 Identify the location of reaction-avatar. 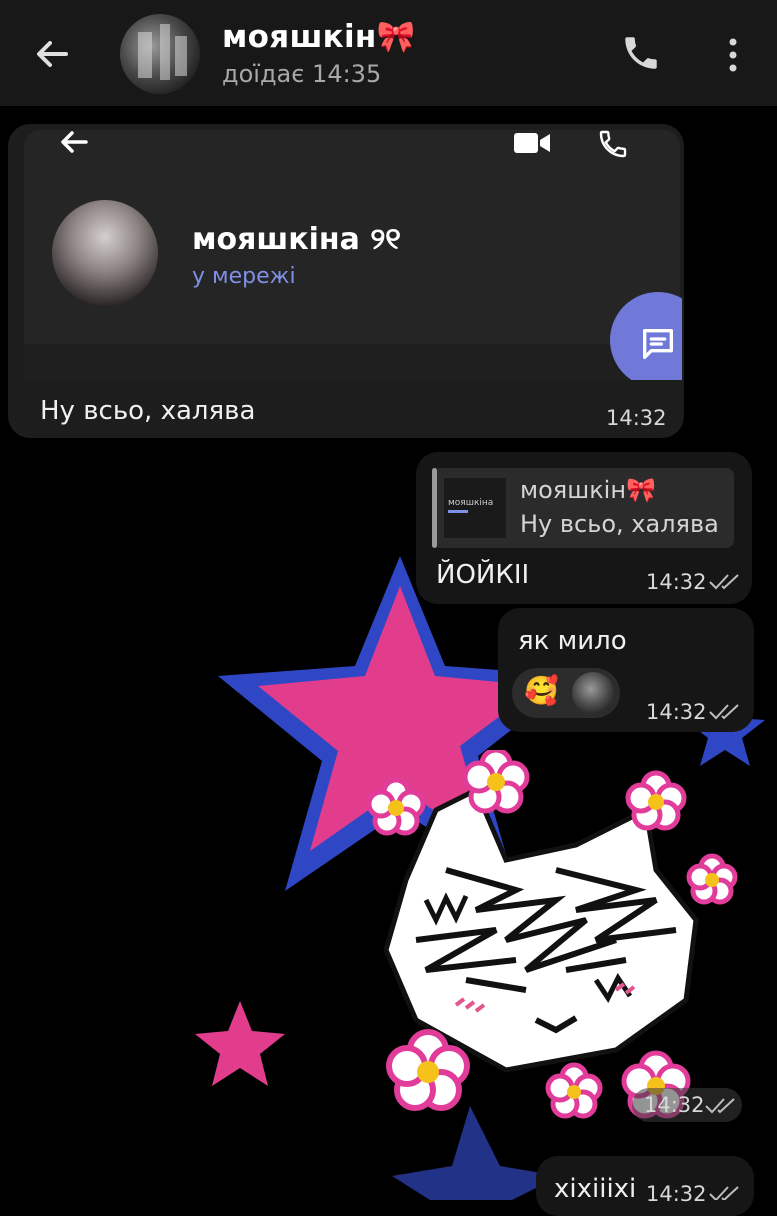
(593, 693).